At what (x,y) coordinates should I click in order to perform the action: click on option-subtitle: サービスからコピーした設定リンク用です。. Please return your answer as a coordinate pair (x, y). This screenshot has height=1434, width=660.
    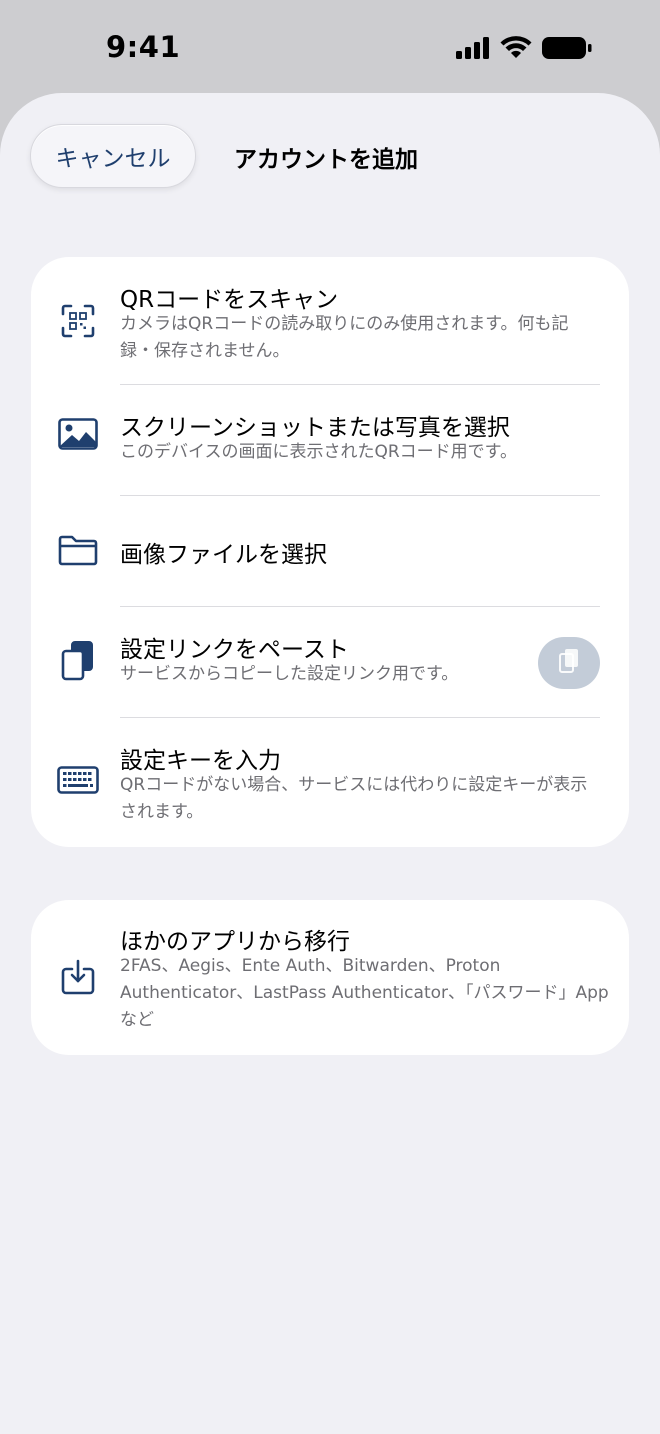
    Looking at the image, I should click on (289, 674).